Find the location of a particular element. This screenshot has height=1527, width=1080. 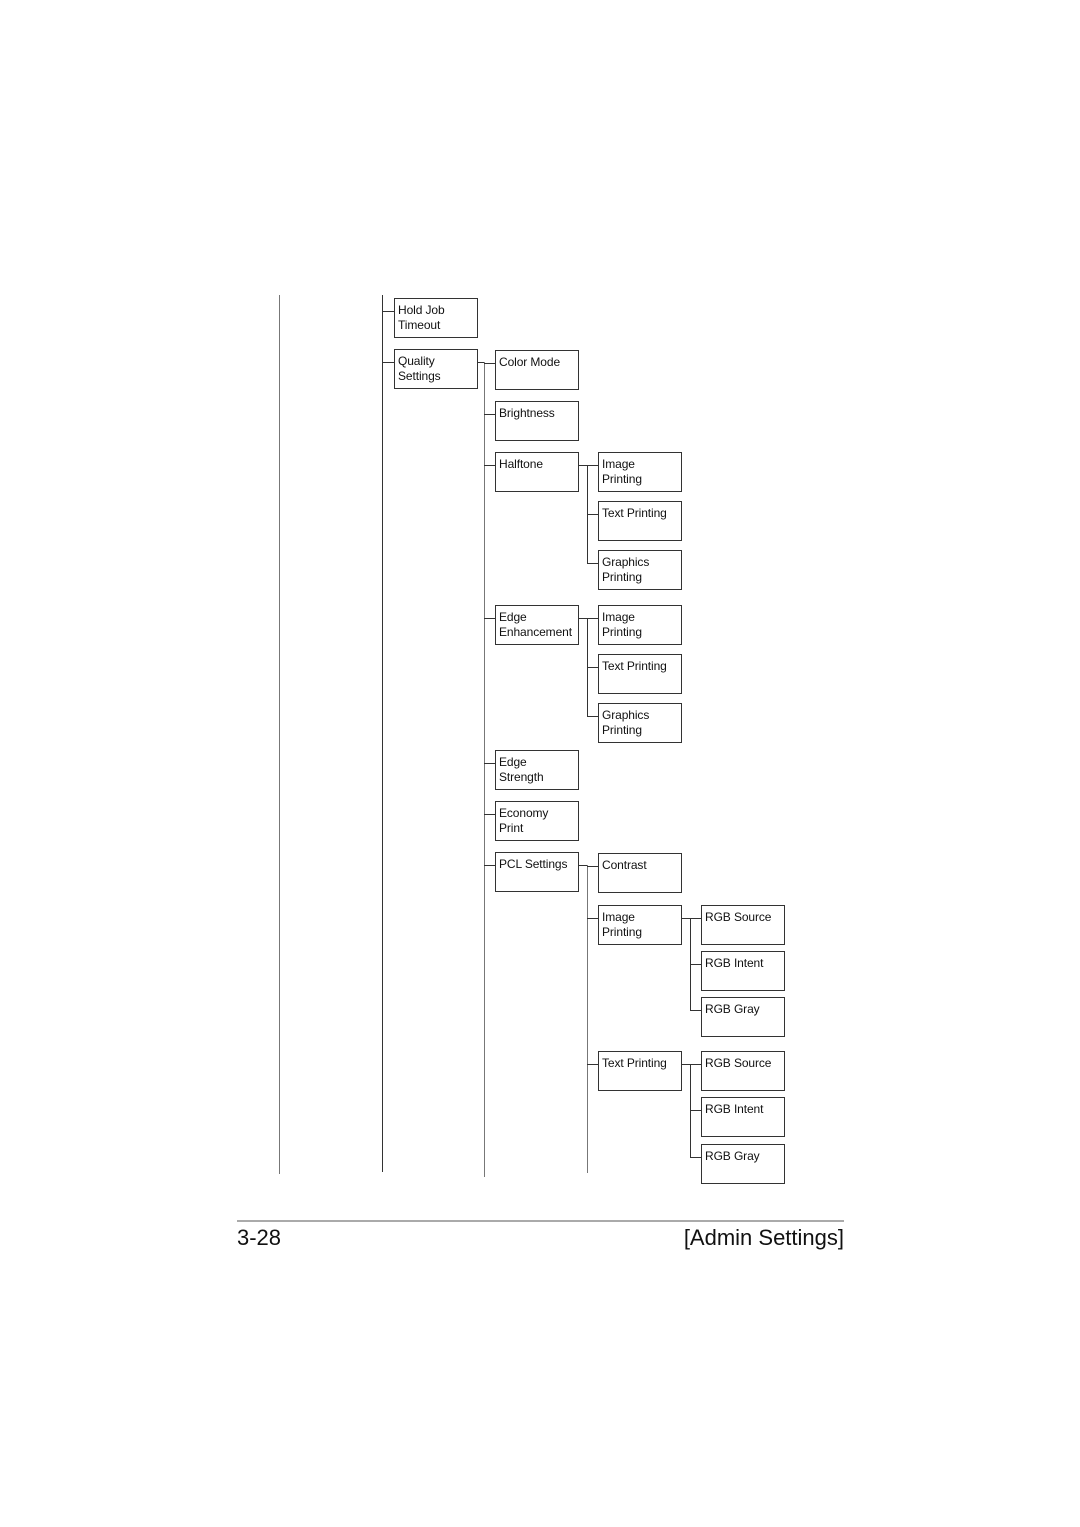

menu-item-box: Economy Print is located at coordinates (537, 821).